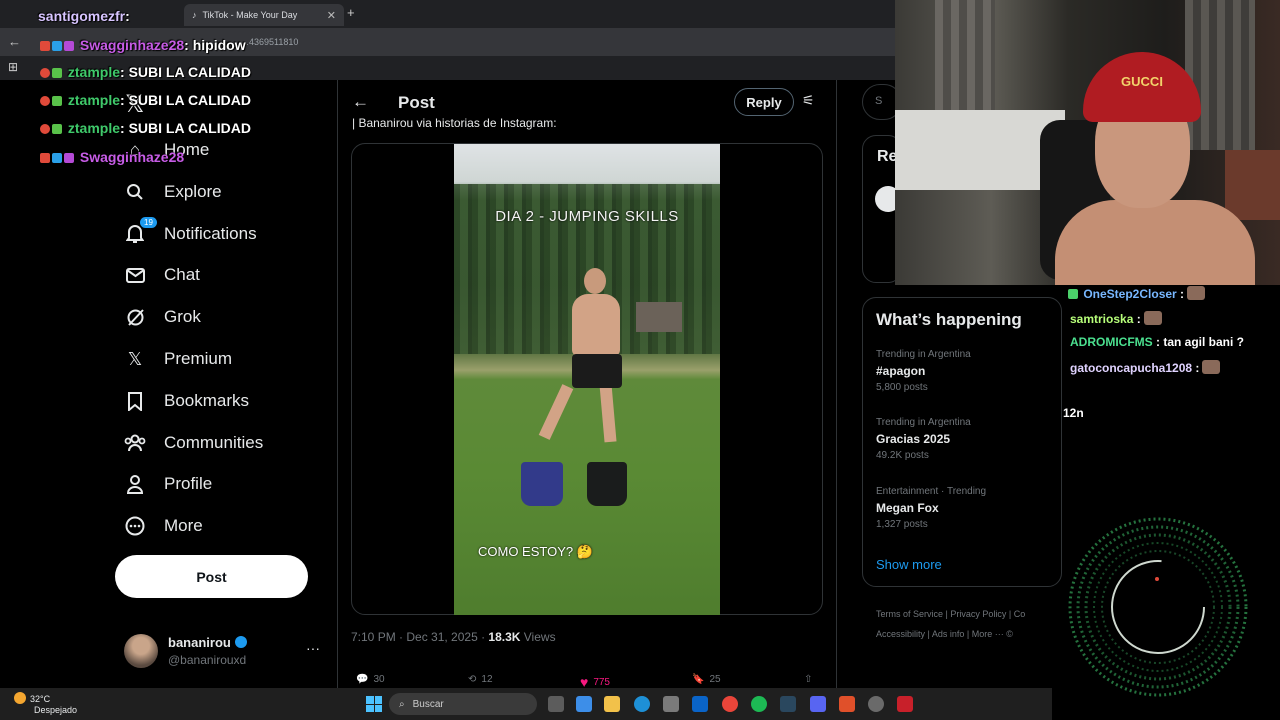  Describe the element at coordinates (587, 216) in the screenshot. I see `video-text-top: DIA 2 - JUMPING SKILLS` at that location.